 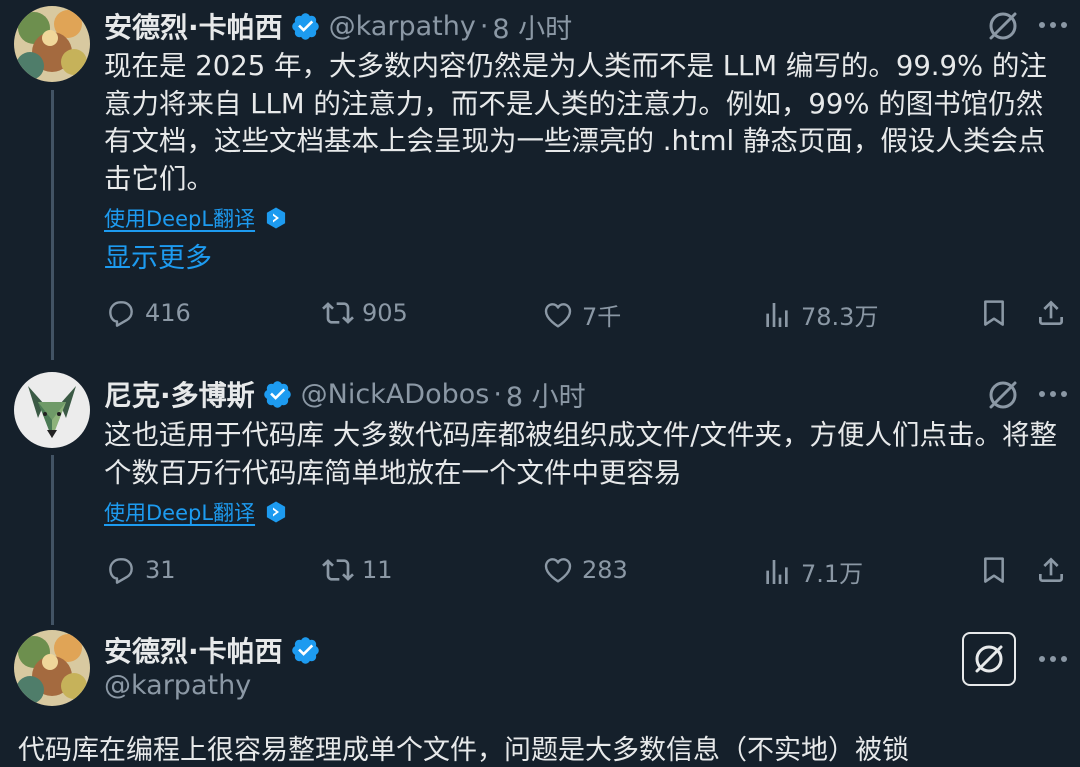 What do you see at coordinates (605, 570) in the screenshot?
I see `like-count: 283` at bounding box center [605, 570].